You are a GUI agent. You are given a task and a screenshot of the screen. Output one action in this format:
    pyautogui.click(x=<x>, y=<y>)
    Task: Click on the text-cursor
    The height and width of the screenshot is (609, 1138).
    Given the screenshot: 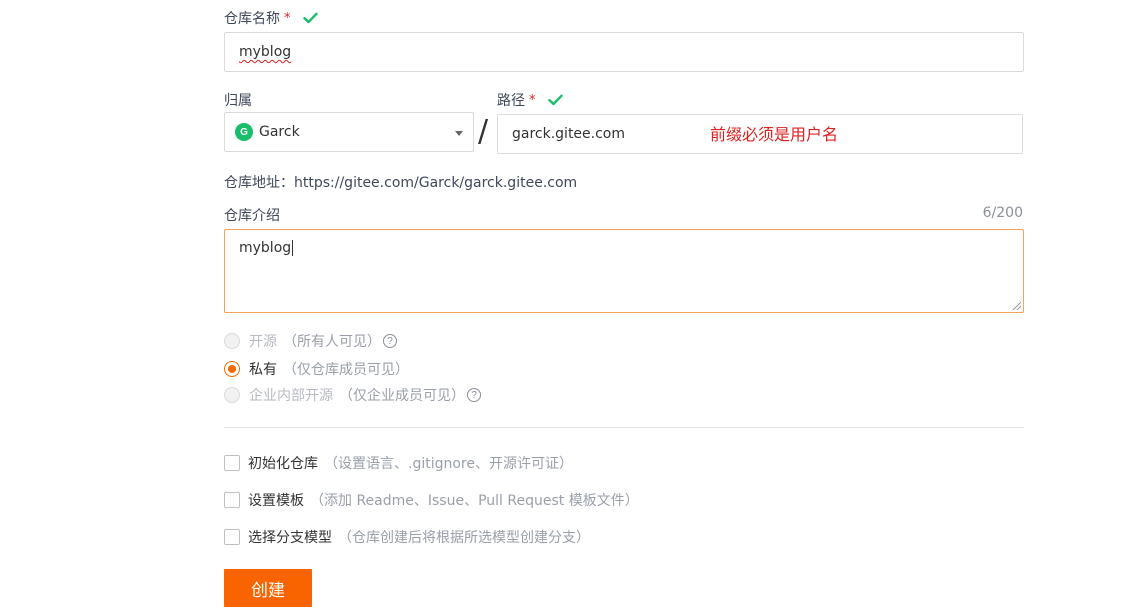 What is the action you would take?
    pyautogui.click(x=293, y=248)
    